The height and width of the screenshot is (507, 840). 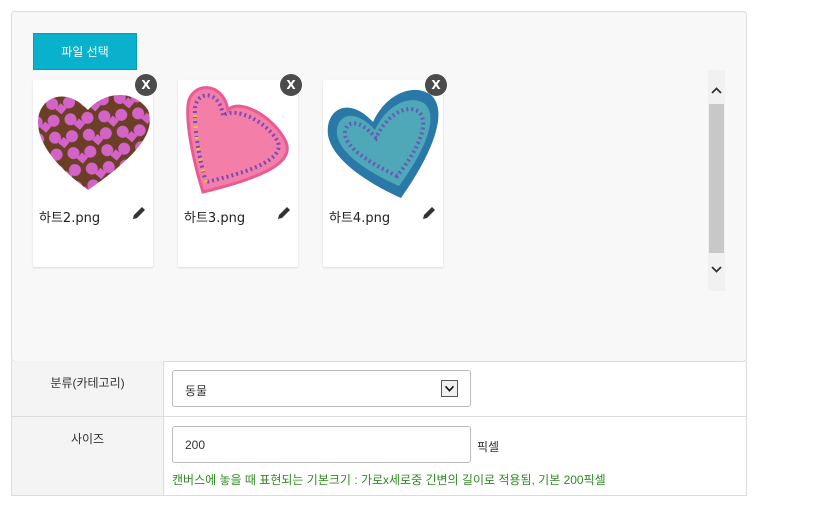 What do you see at coordinates (321, 388) in the screenshot?
I see `category-select: 동물` at bounding box center [321, 388].